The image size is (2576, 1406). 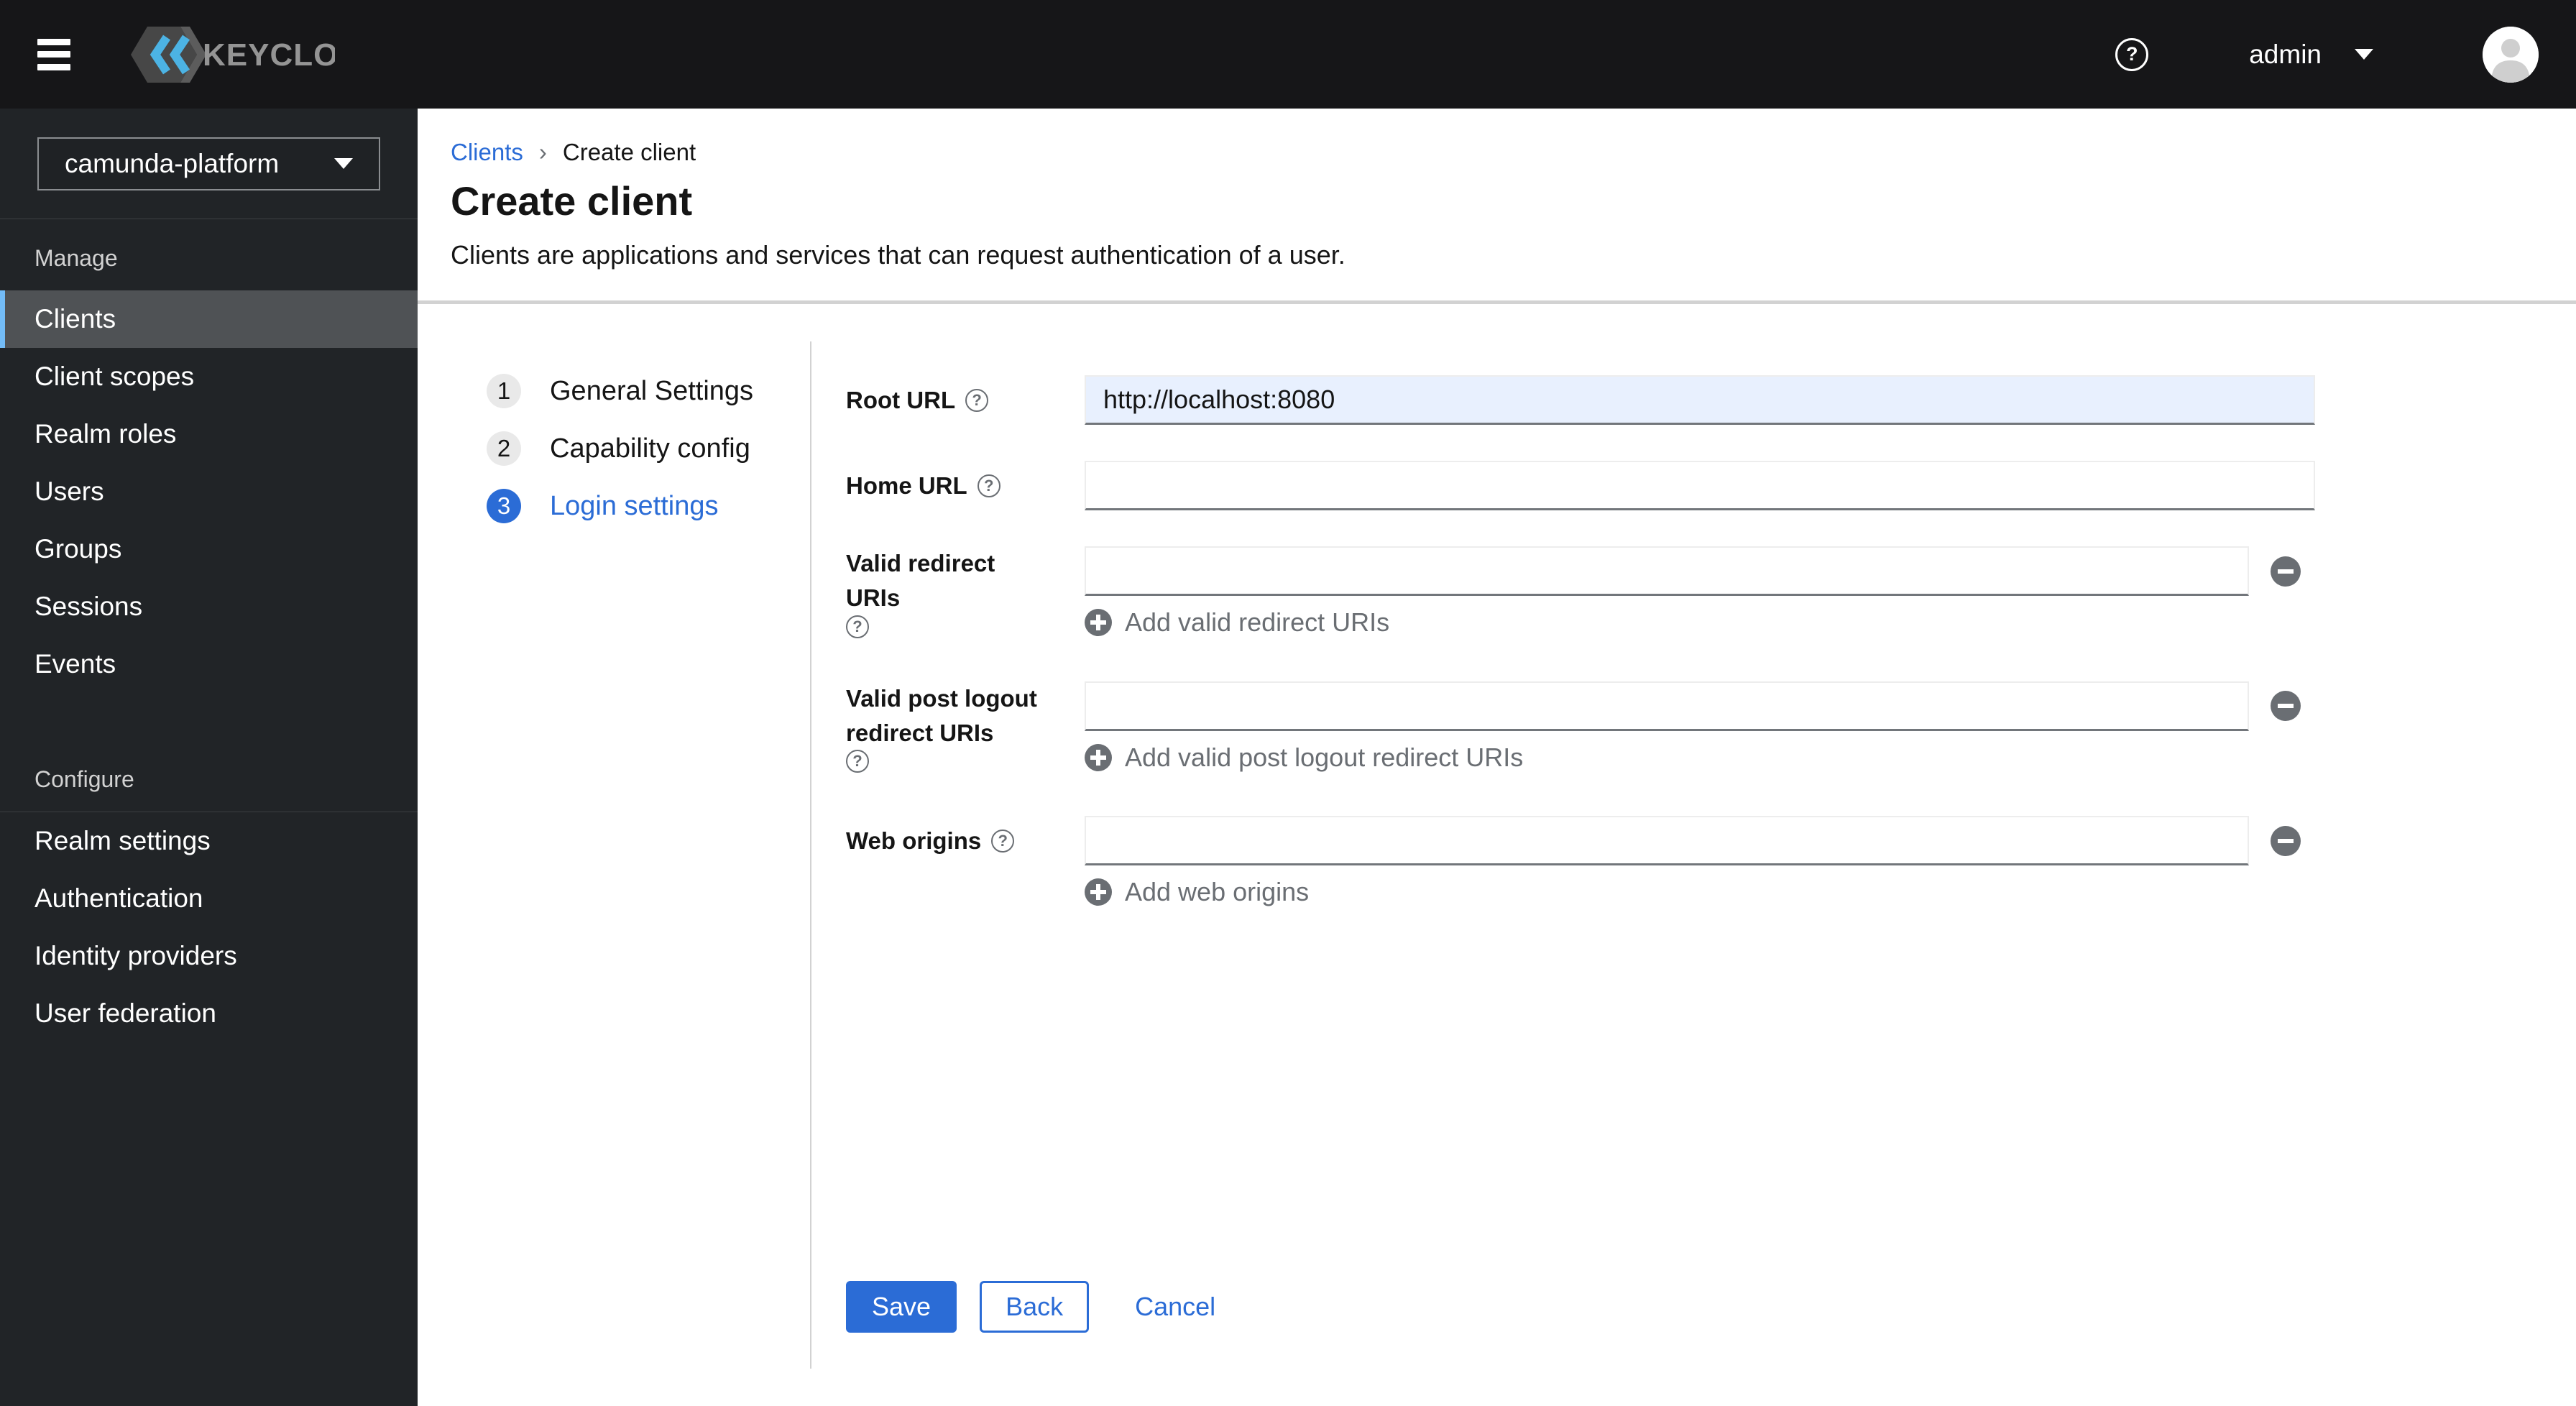 I want to click on wizard-step-general-settings: 1 General Settings, so click(x=620, y=391).